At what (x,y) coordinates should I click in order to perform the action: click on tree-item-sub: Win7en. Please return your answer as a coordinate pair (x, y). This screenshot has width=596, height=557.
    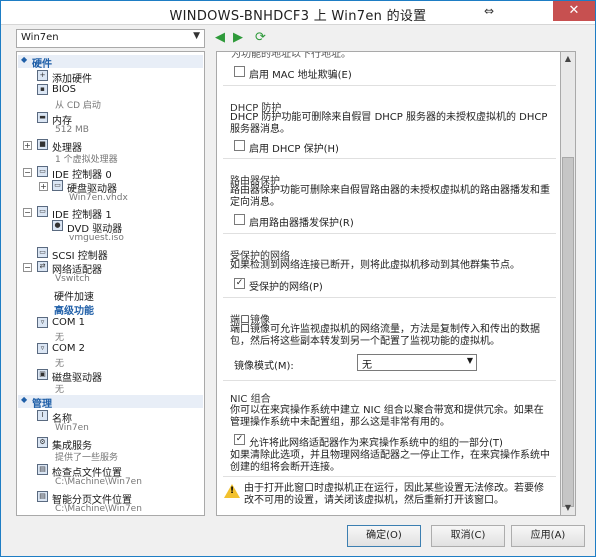
    Looking at the image, I should click on (72, 428).